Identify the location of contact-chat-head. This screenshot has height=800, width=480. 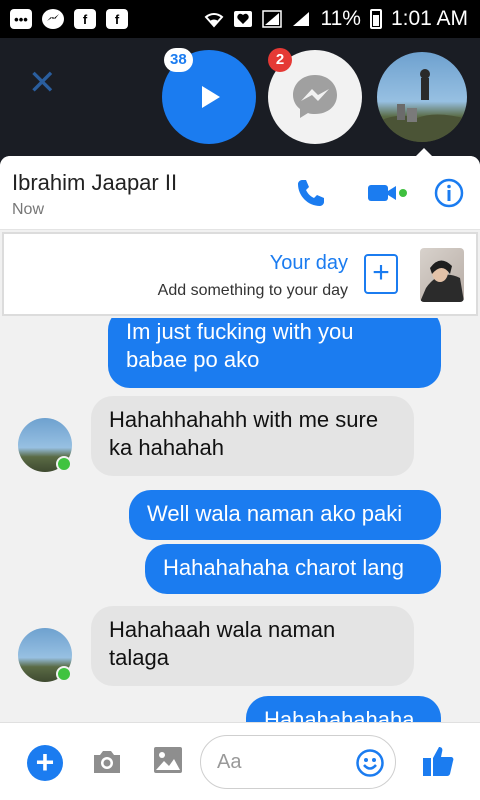
(422, 97).